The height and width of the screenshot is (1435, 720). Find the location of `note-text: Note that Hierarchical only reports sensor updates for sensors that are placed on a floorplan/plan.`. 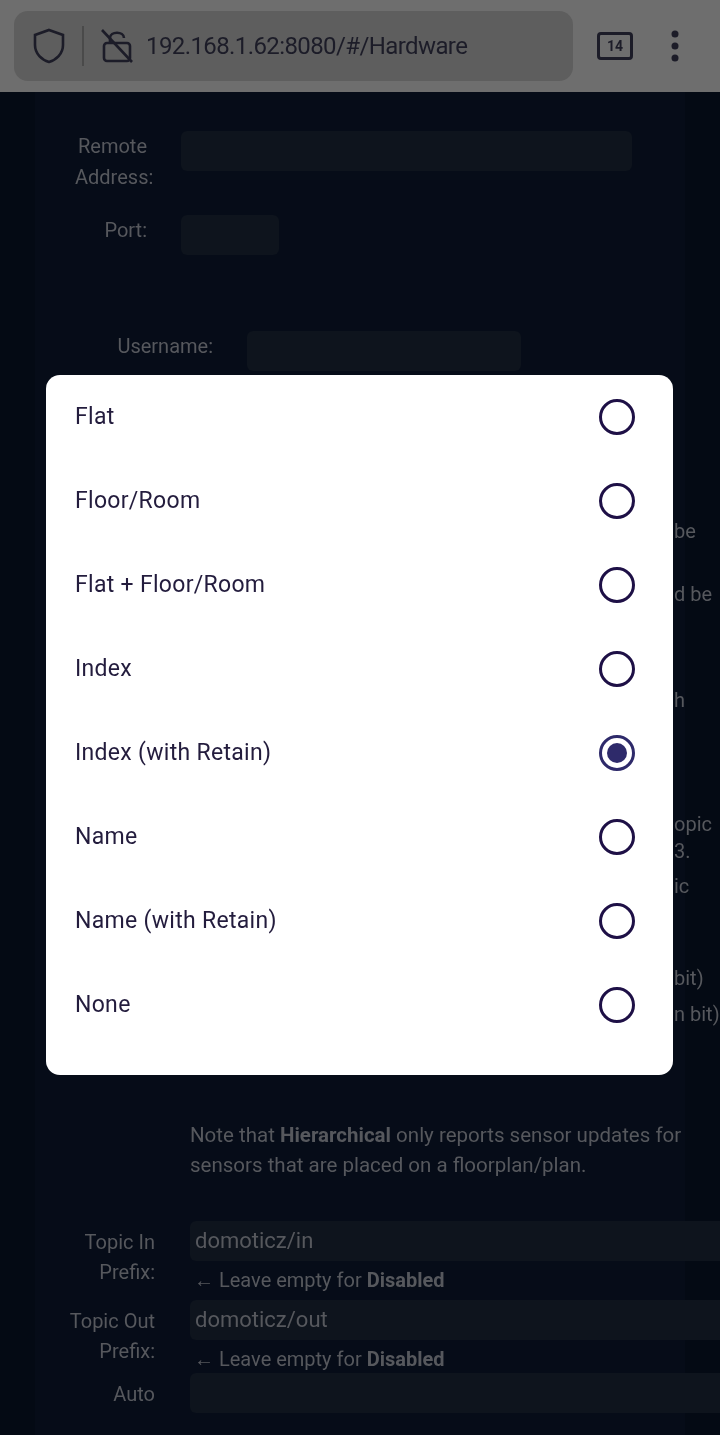

note-text: Note that Hierarchical only reports sensor updates for sensors that are placed on a floorplan/plan. is located at coordinates (436, 1150).